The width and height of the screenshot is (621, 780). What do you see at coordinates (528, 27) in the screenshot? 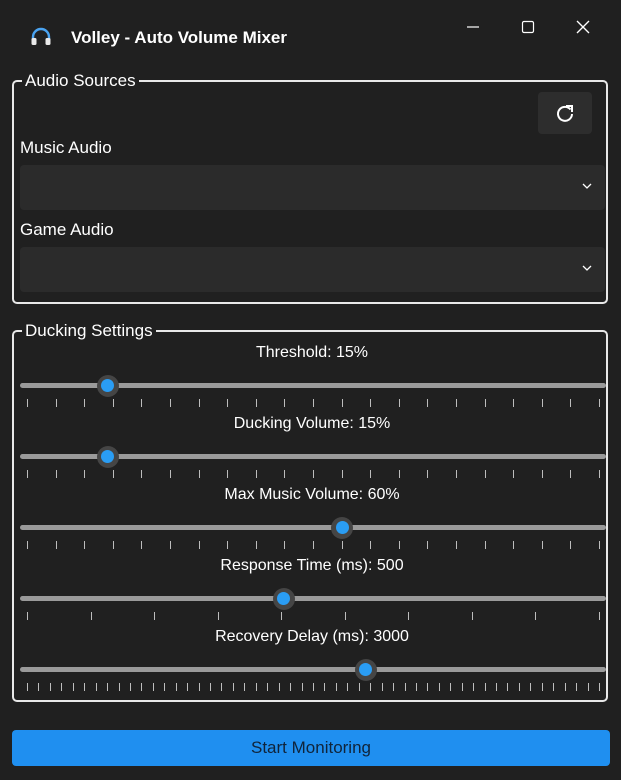
I see `maximize-button` at bounding box center [528, 27].